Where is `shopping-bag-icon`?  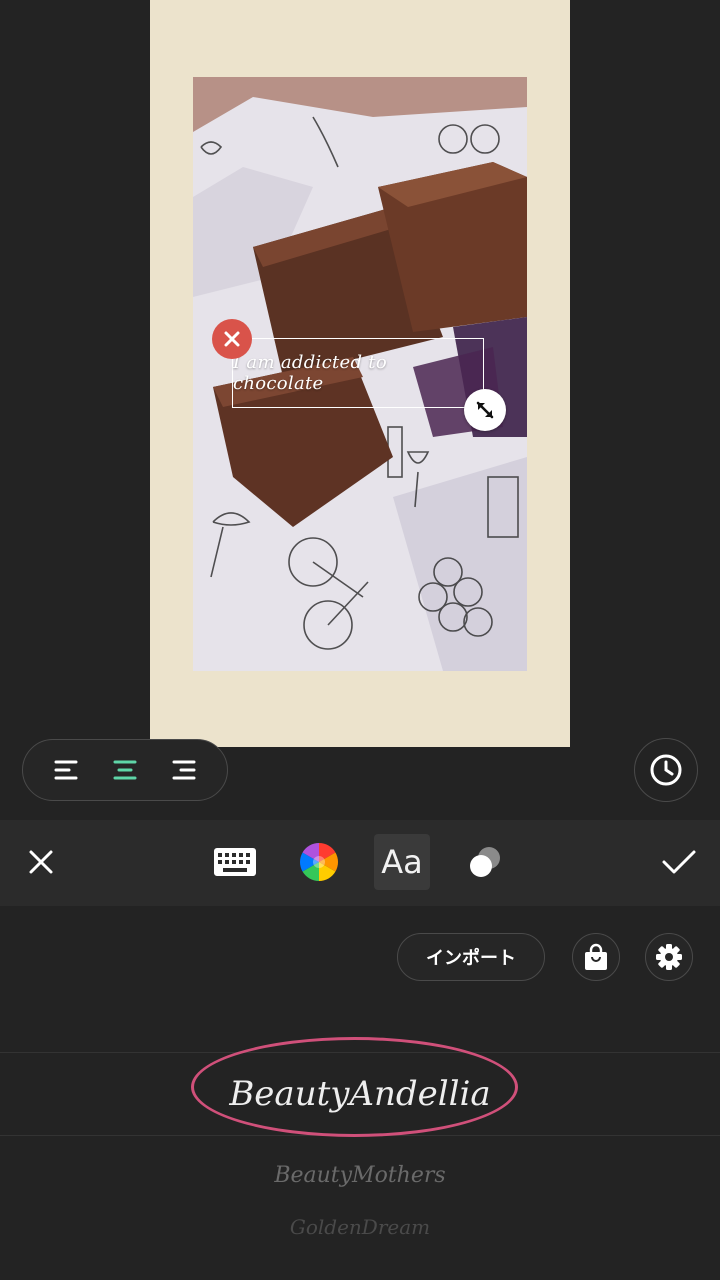 shopping-bag-icon is located at coordinates (596, 956).